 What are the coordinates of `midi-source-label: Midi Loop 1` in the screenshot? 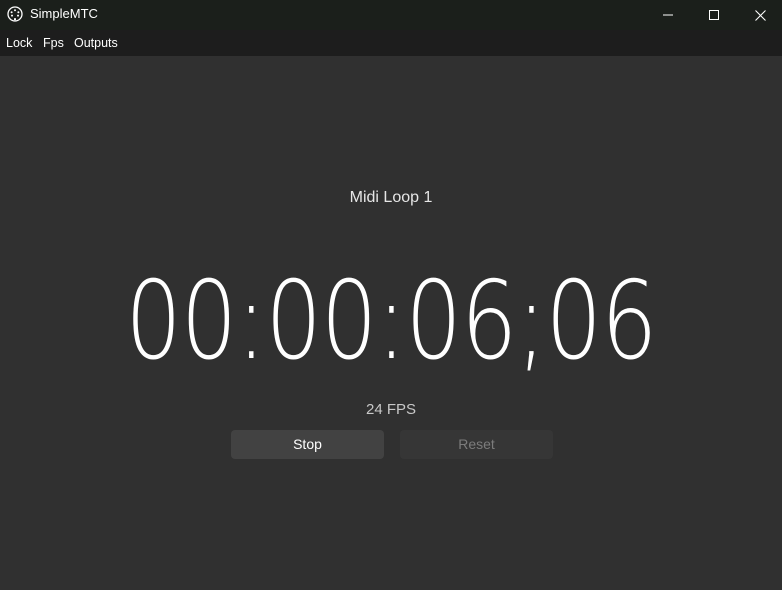 It's located at (391, 197).